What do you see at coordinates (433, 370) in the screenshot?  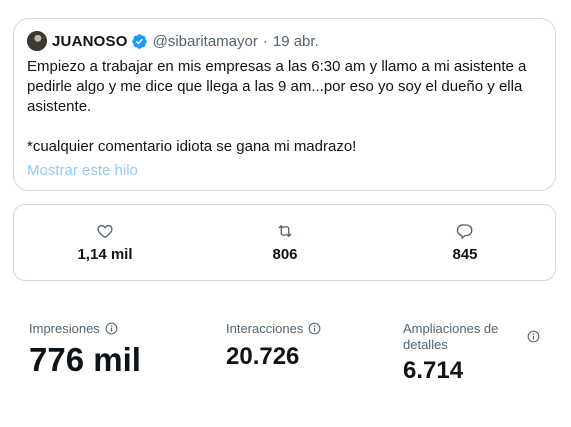 I see `detail-expands-value: 6.714` at bounding box center [433, 370].